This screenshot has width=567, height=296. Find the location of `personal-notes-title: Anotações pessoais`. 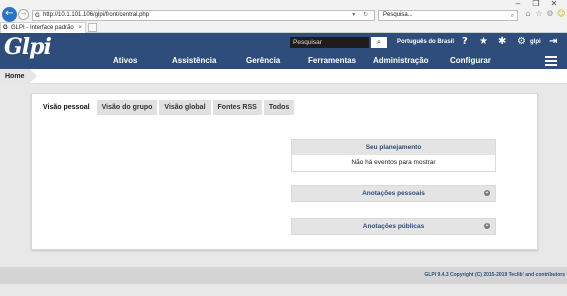

personal-notes-title: Anotações pessoais is located at coordinates (393, 193).